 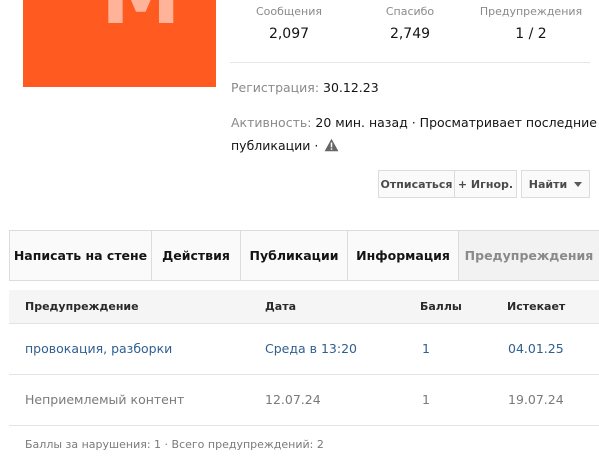 What do you see at coordinates (351, 87) in the screenshot?
I see `registration-date: 30.12.23` at bounding box center [351, 87].